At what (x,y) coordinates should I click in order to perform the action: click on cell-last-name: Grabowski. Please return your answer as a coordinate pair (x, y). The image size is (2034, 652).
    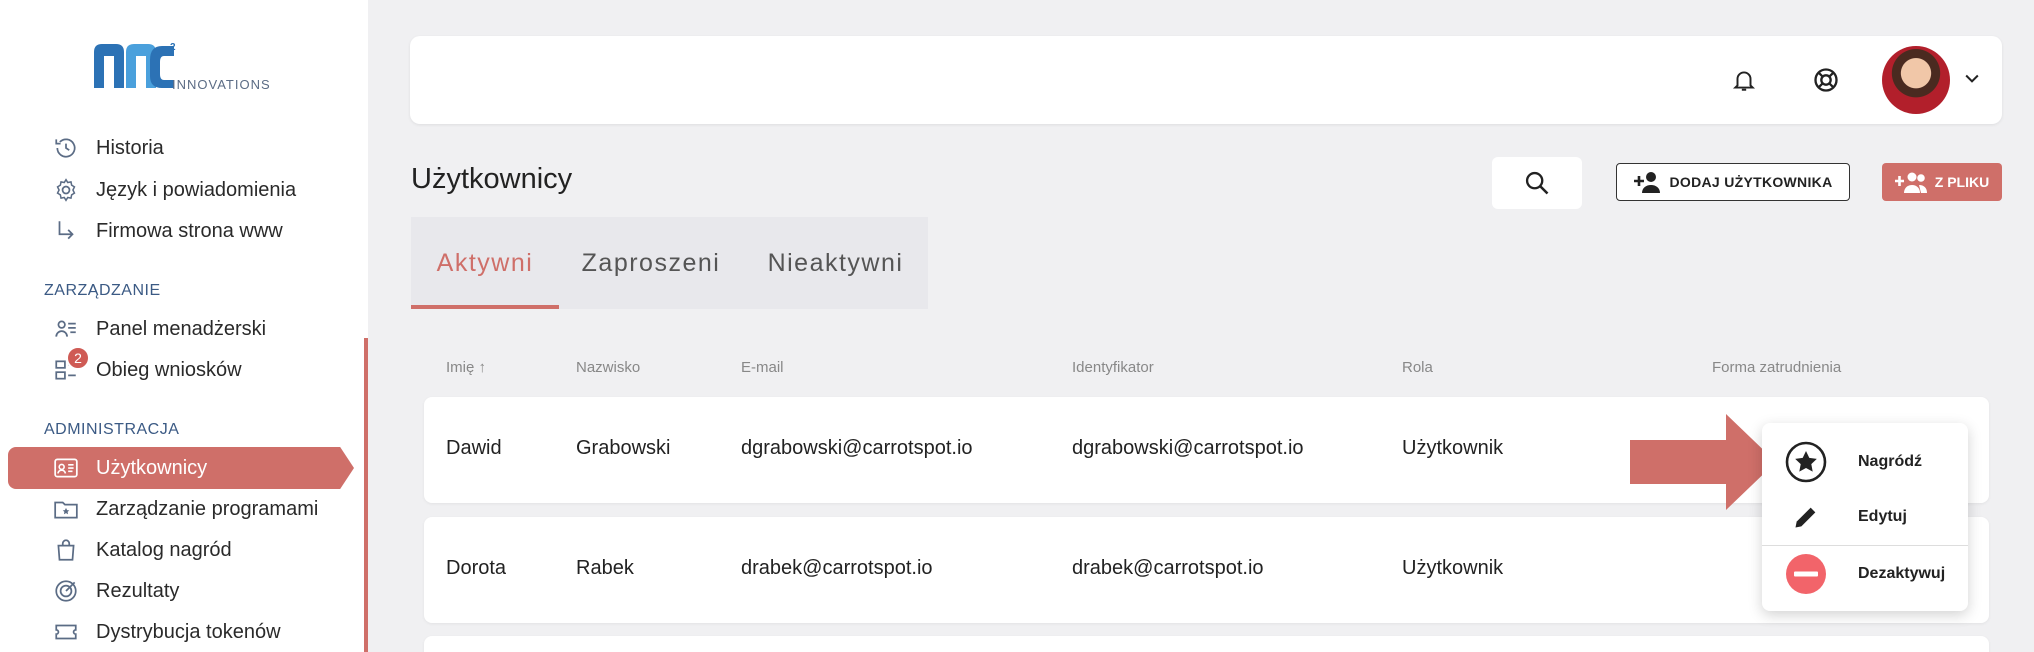
    Looking at the image, I should click on (623, 448).